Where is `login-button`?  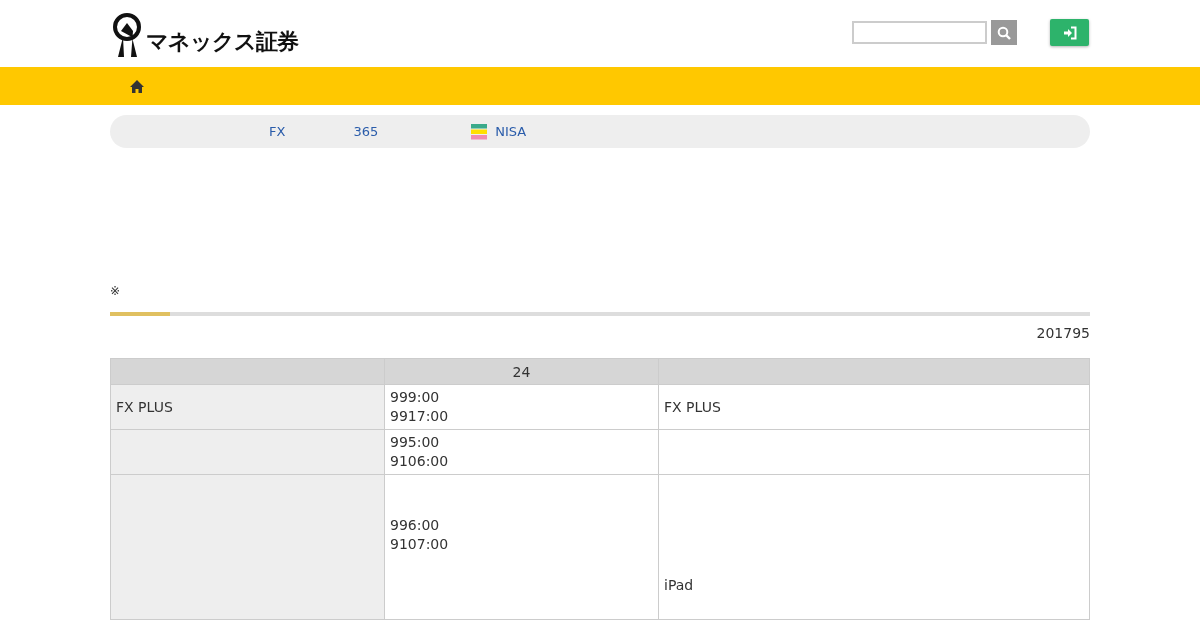 login-button is located at coordinates (1069, 32).